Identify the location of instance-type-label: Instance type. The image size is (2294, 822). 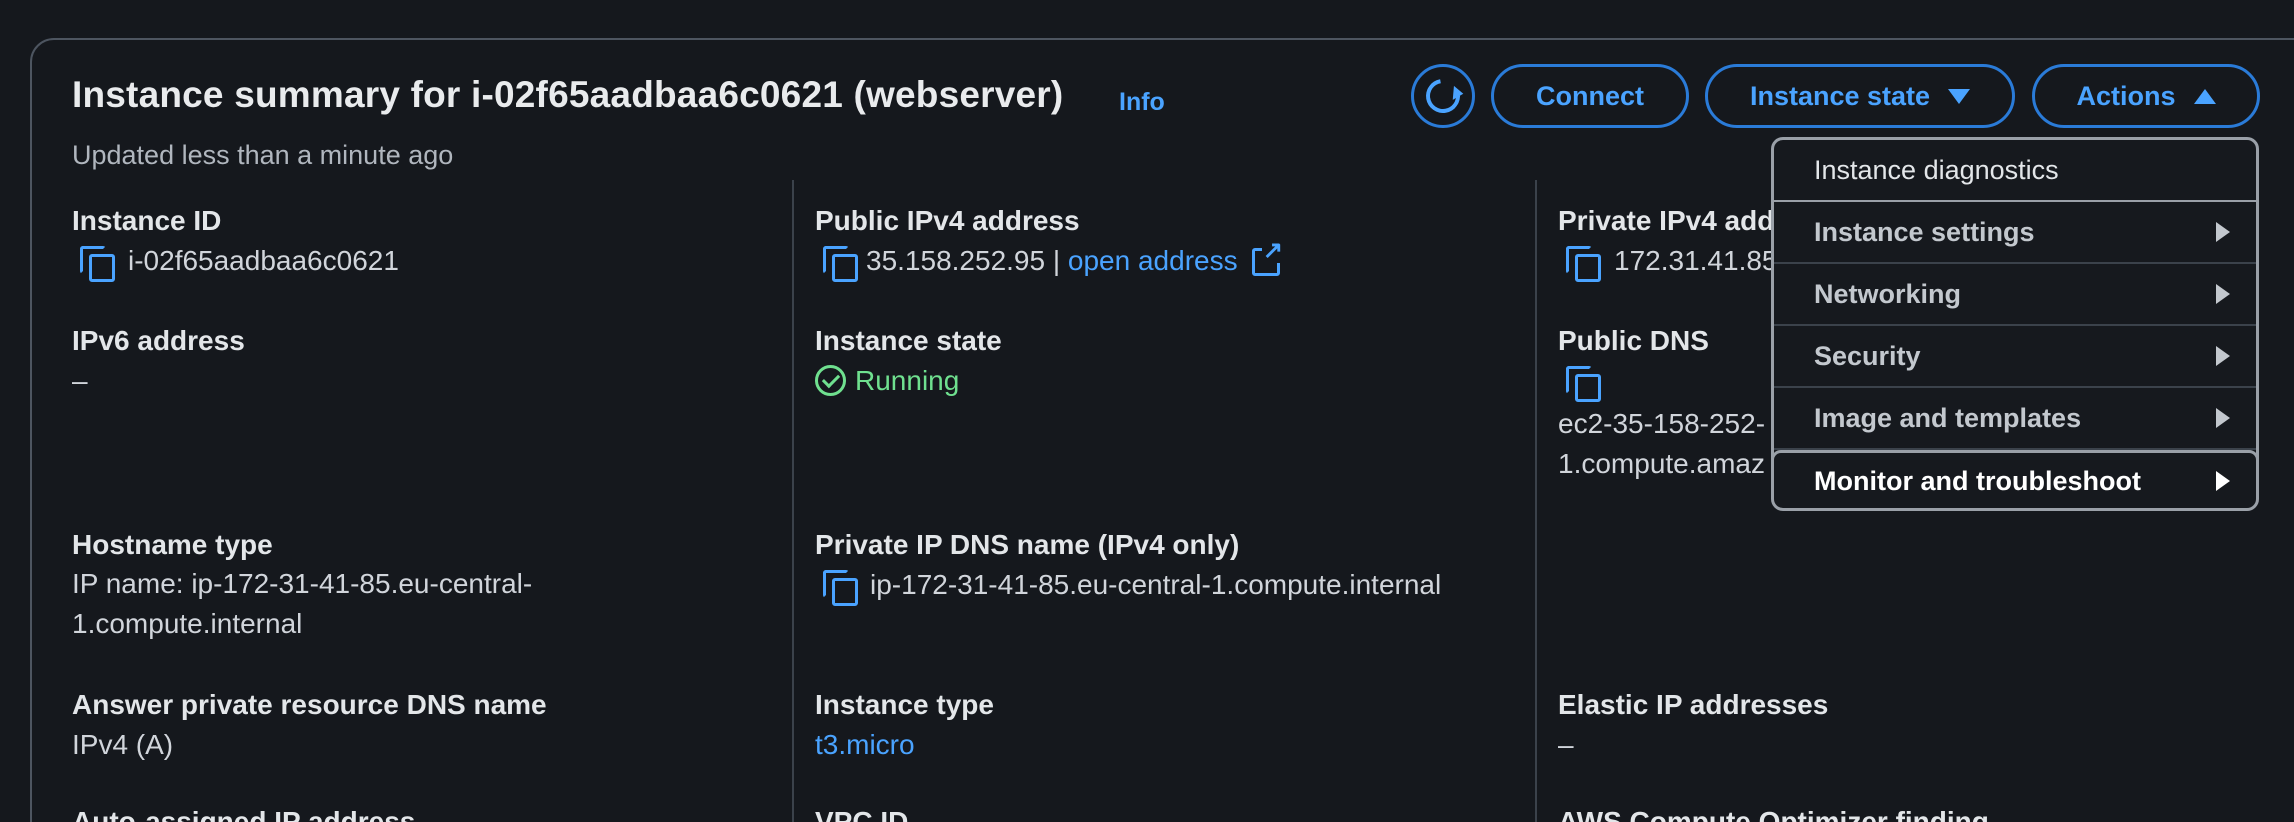
(904, 704).